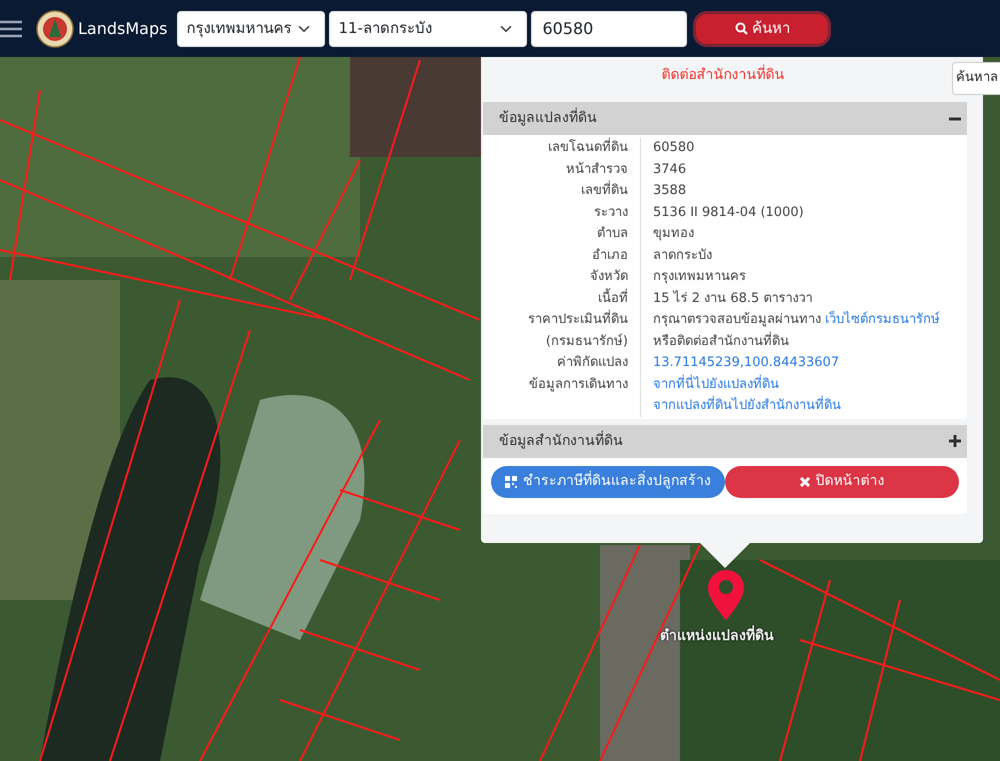 Image resolution: width=1000 pixels, height=761 pixels. What do you see at coordinates (562, 277) in the screenshot?
I see `field-label: จังหวัด` at bounding box center [562, 277].